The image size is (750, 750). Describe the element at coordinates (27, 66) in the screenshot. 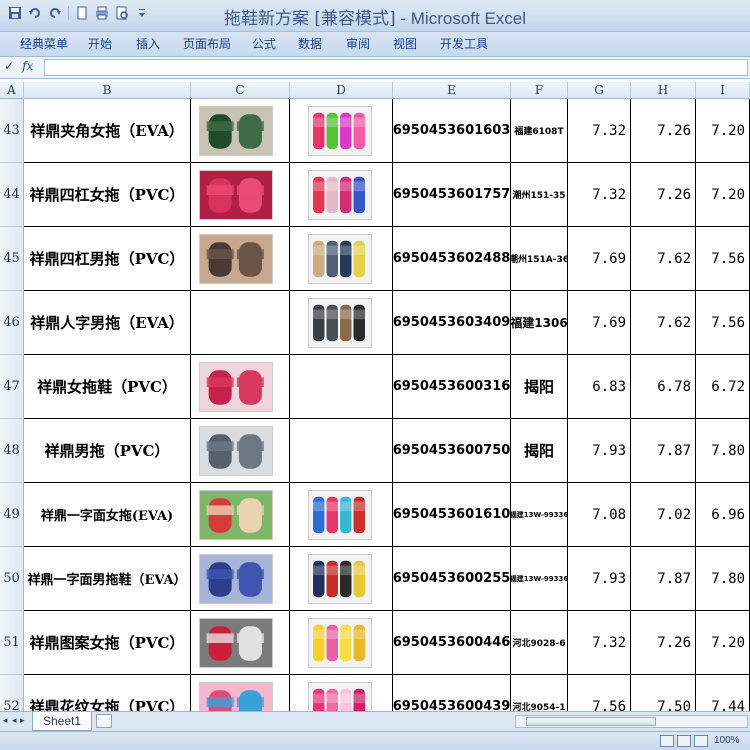

I see `insert-function-icon: fx` at that location.